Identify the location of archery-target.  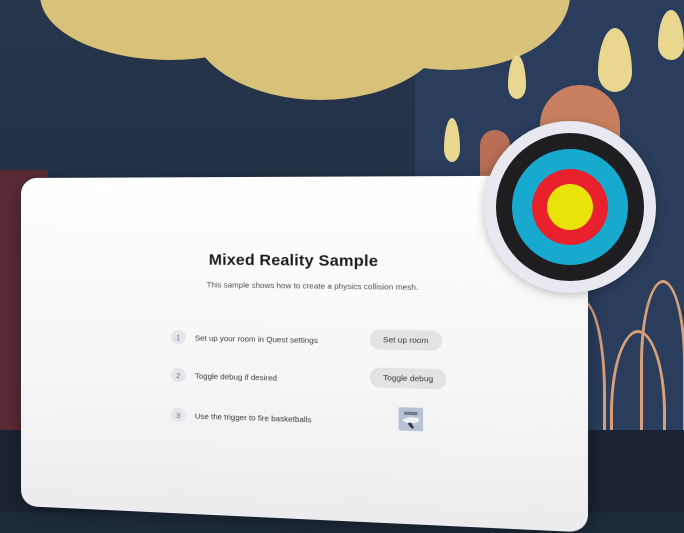
(570, 207).